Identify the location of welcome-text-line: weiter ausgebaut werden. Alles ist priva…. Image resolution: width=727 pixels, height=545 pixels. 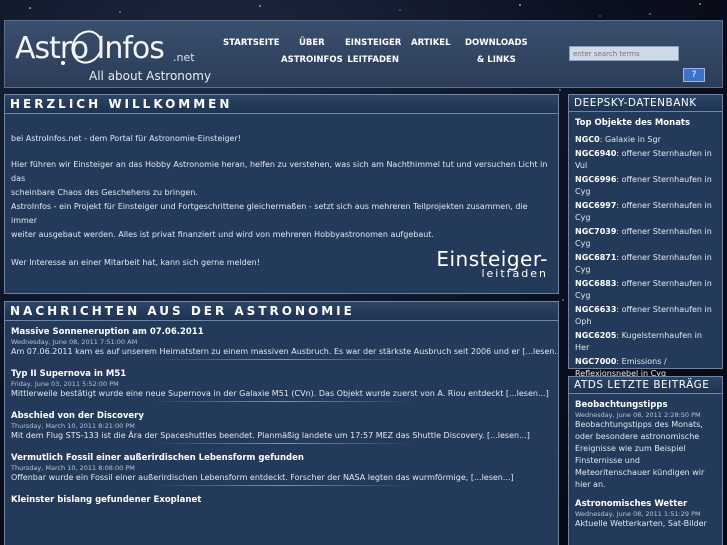
(222, 234).